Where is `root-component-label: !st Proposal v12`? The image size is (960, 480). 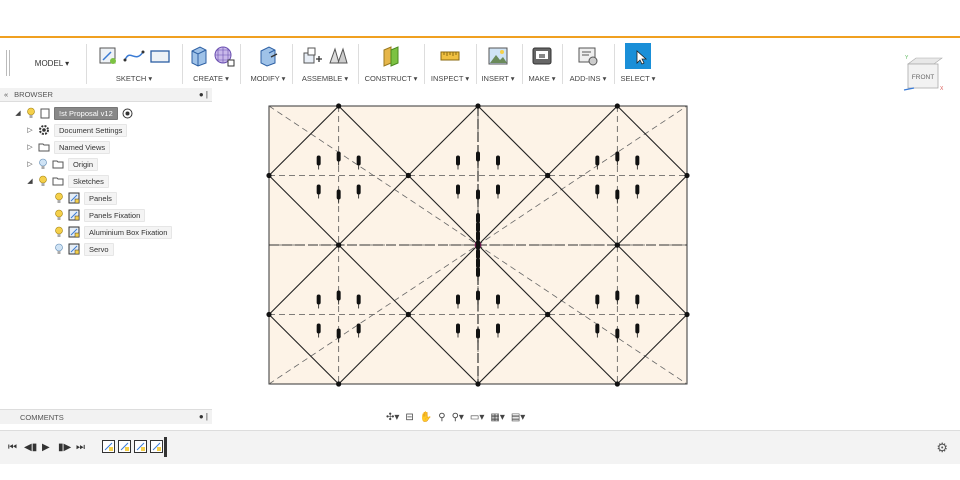 root-component-label: !st Proposal v12 is located at coordinates (86, 113).